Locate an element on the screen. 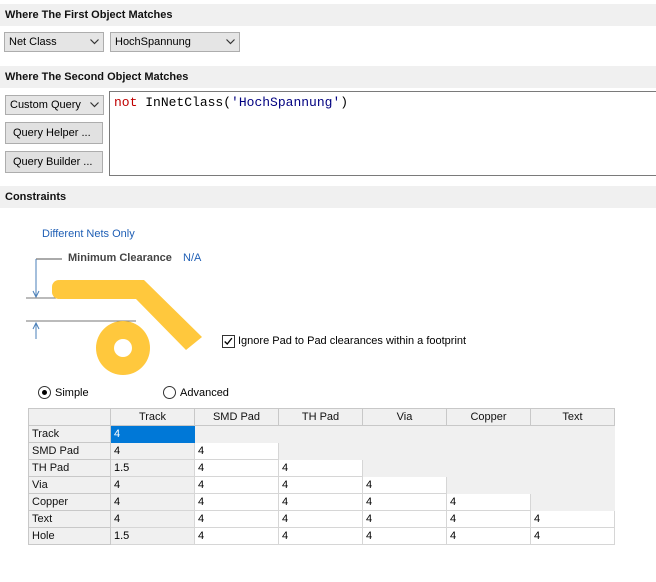 Image resolution: width=656 pixels, height=582 pixels. row-header: Via is located at coordinates (69, 485).